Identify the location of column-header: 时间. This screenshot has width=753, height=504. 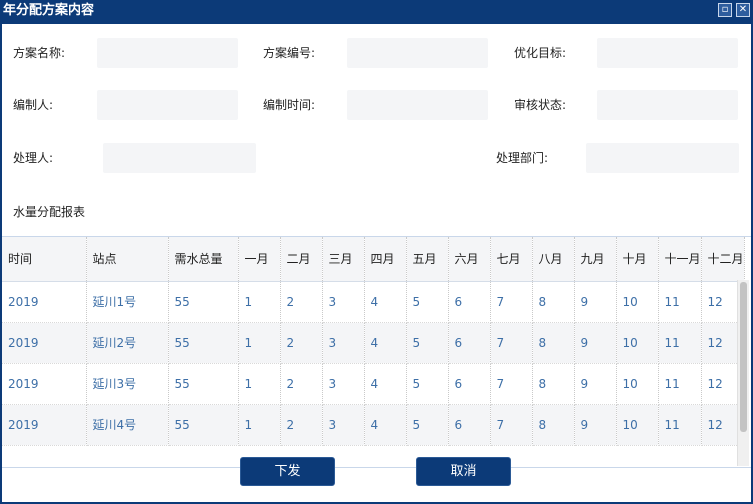
(44, 259).